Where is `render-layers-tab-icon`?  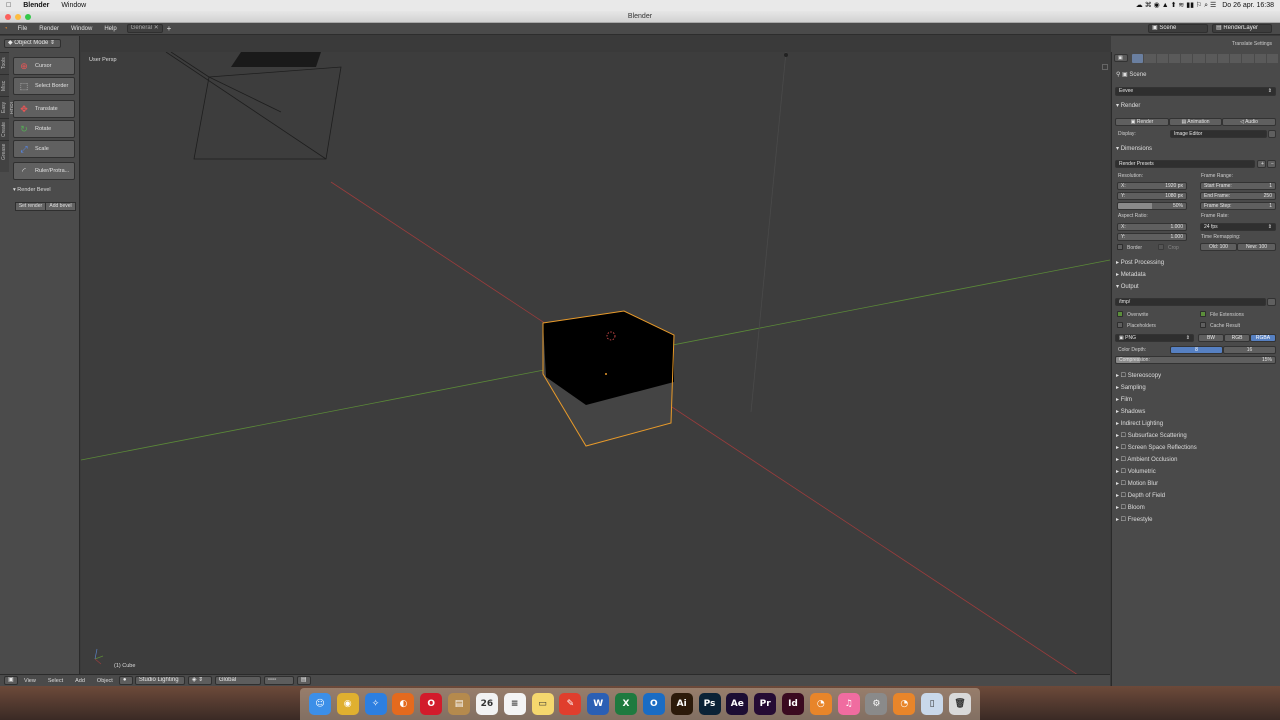
render-layers-tab-icon is located at coordinates (1150, 58).